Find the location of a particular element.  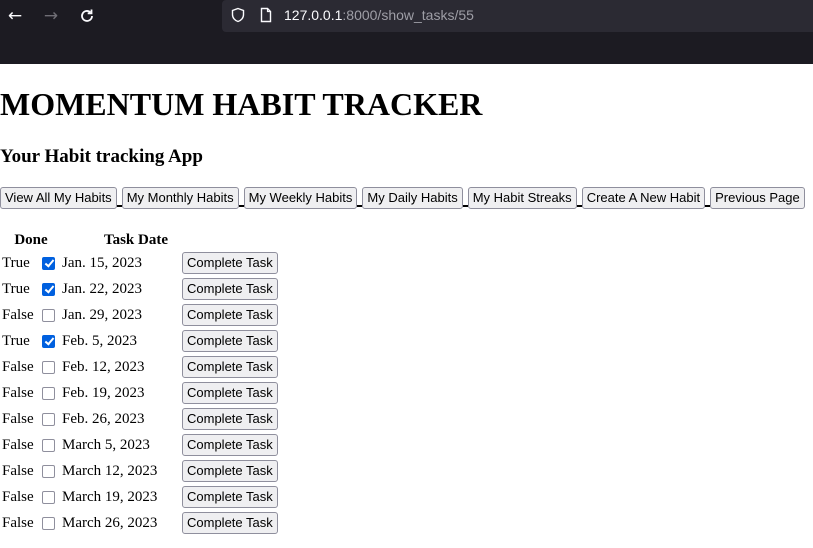

table-row: False Feb. 19, 2023 Complete Task is located at coordinates (139, 393).